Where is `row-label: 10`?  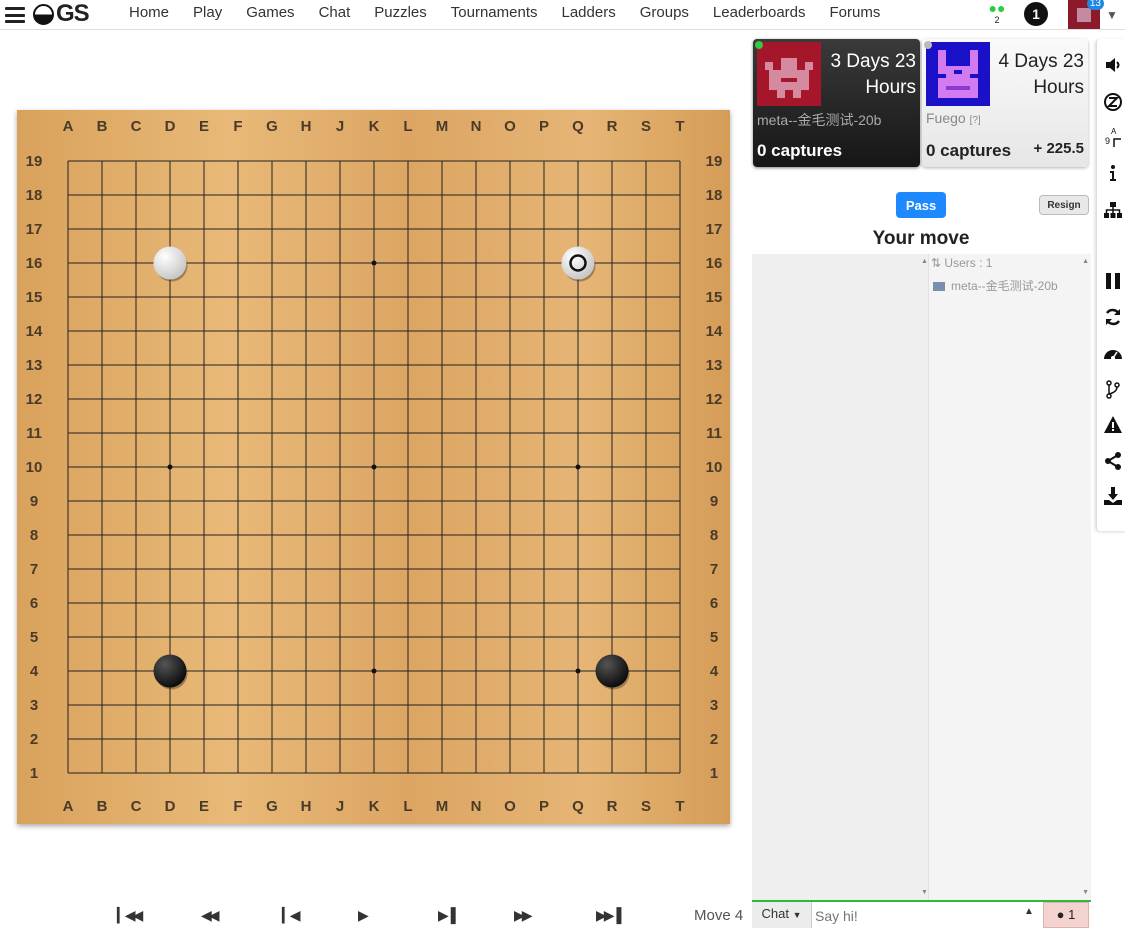
row-label: 10 is located at coordinates (34, 467).